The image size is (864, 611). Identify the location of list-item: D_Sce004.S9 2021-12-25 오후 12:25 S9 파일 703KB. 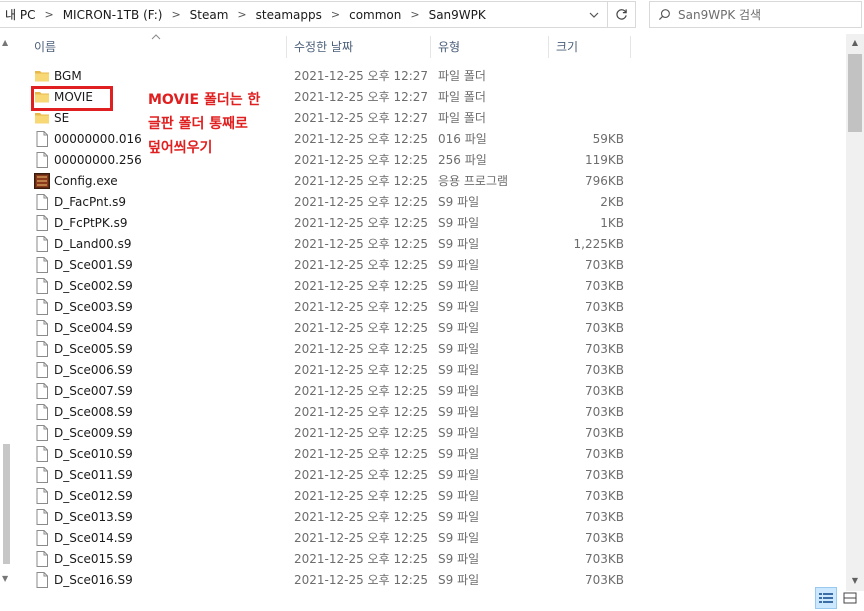
(423, 328).